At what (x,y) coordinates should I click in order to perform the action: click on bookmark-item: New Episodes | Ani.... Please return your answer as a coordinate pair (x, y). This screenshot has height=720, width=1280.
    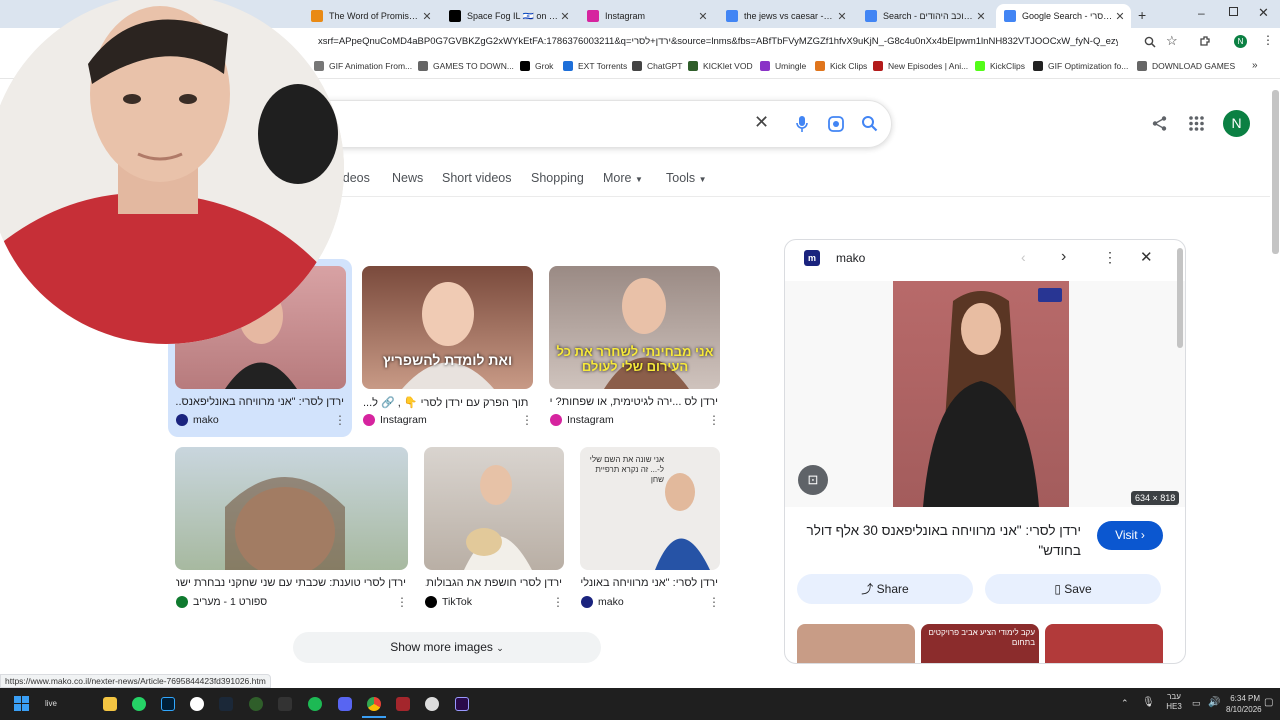
    Looking at the image, I should click on (920, 66).